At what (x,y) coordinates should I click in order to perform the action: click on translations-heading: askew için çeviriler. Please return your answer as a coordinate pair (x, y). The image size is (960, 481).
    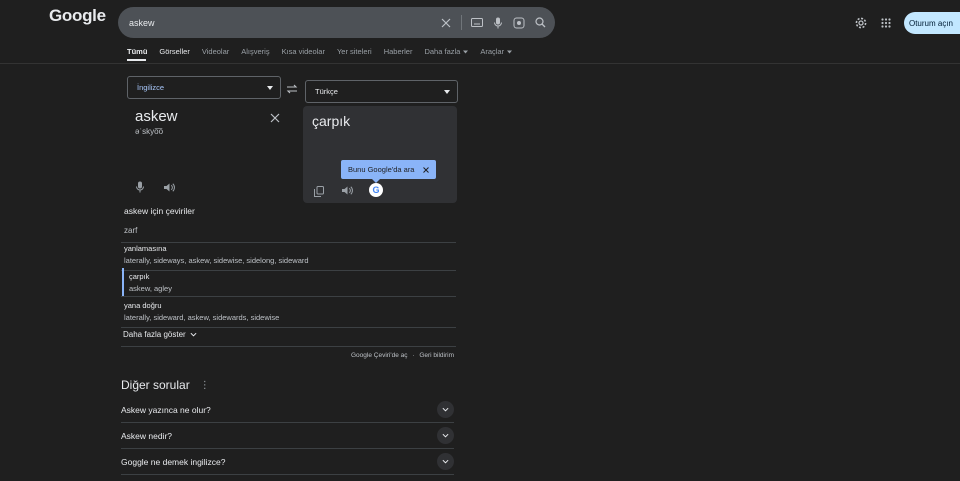
    Looking at the image, I should click on (159, 211).